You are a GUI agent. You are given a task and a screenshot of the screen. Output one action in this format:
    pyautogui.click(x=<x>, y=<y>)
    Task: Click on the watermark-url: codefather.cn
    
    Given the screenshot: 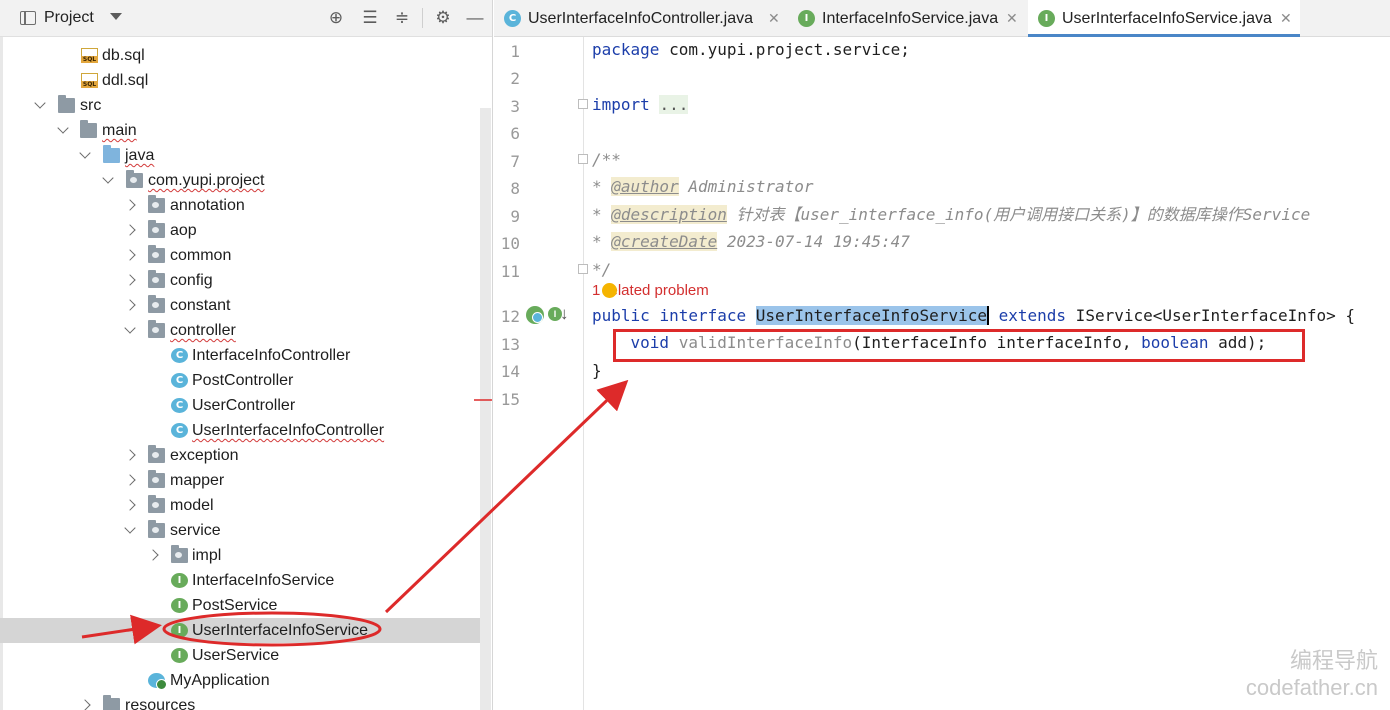 What is the action you would take?
    pyautogui.click(x=1311, y=687)
    